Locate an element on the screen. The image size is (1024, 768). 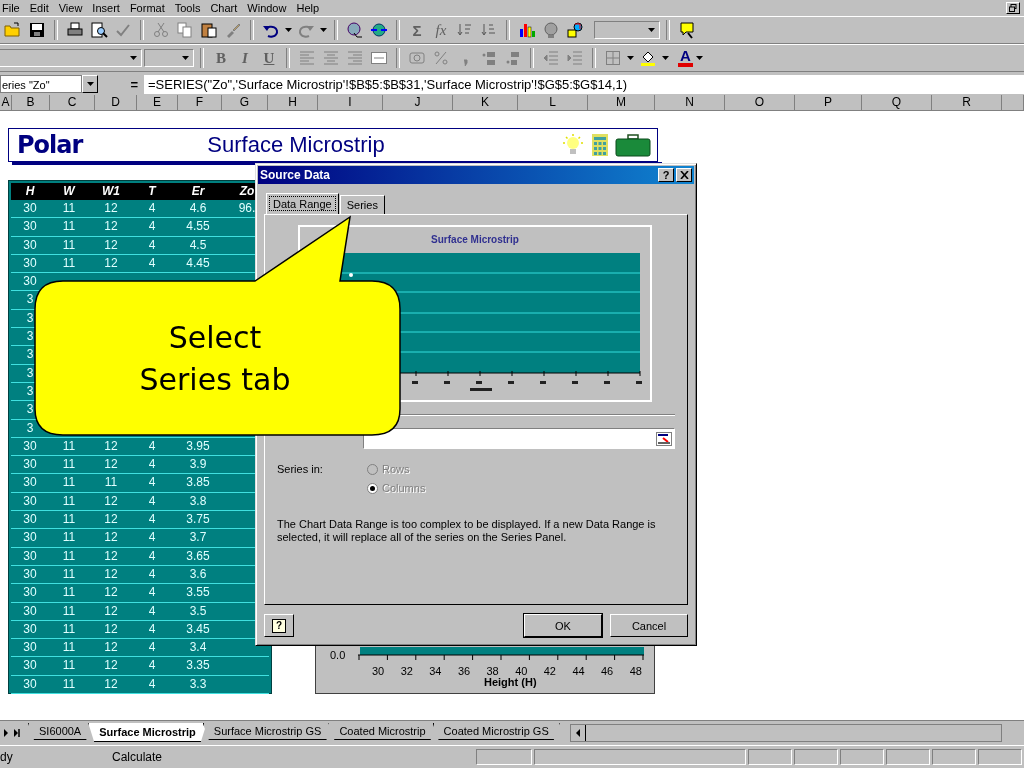
table-cell: 4.55 is located at coordinates (198, 226).